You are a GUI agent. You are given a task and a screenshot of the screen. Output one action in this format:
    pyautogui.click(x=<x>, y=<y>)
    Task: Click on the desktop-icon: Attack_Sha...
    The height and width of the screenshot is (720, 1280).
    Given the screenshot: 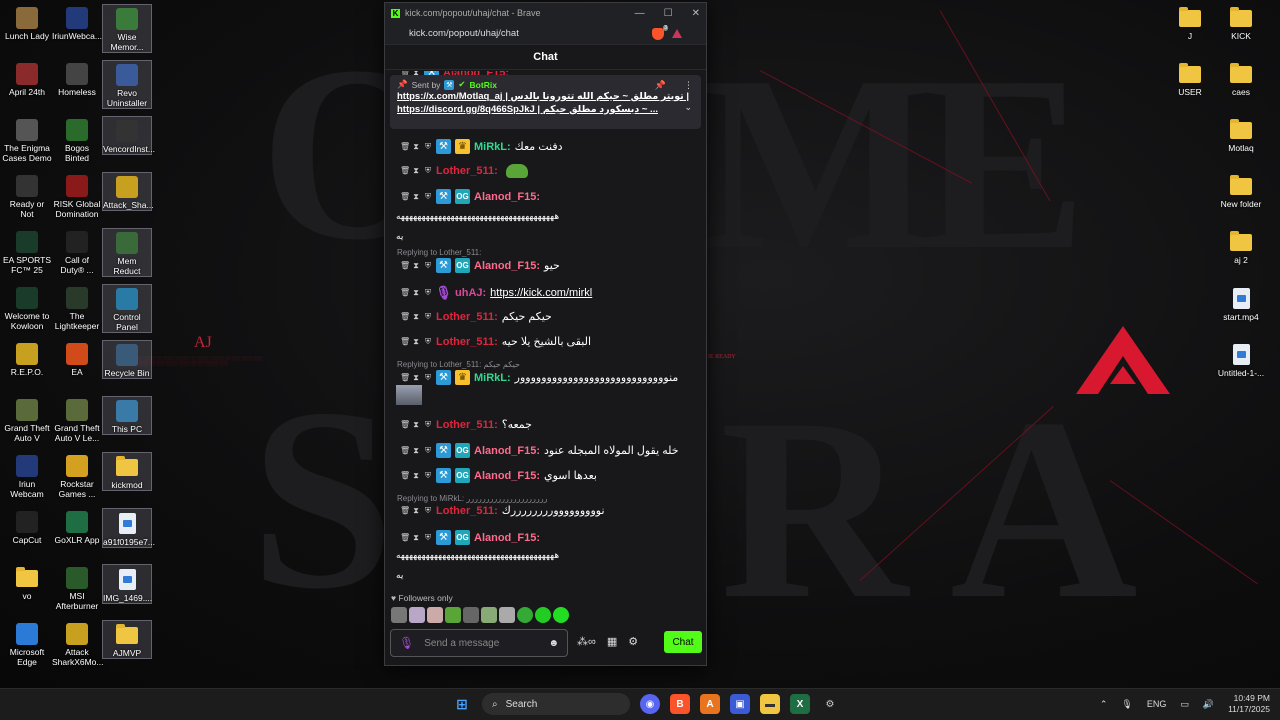 What is the action you would take?
    pyautogui.click(x=128, y=191)
    